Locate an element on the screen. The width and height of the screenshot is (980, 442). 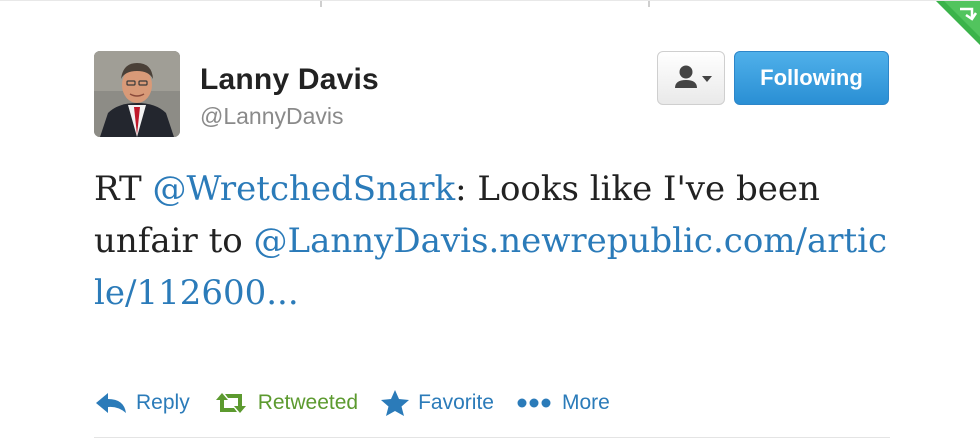
user-actions-dropdown-button is located at coordinates (691, 78).